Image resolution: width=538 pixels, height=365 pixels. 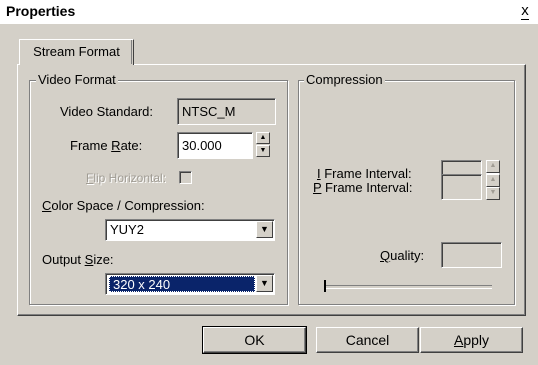 What do you see at coordinates (126, 178) in the screenshot?
I see `flip-horizontal-label: Flip Horizontal:` at bounding box center [126, 178].